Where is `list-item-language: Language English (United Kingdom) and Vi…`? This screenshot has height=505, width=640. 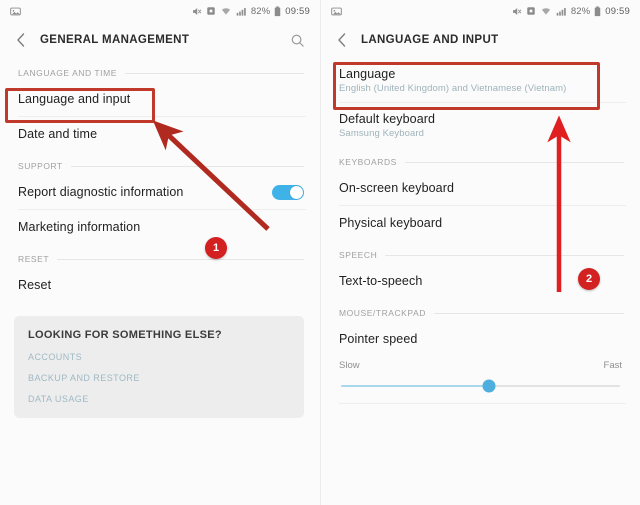 list-item-language: Language English (United Kingdom) and Vi… is located at coordinates (480, 80).